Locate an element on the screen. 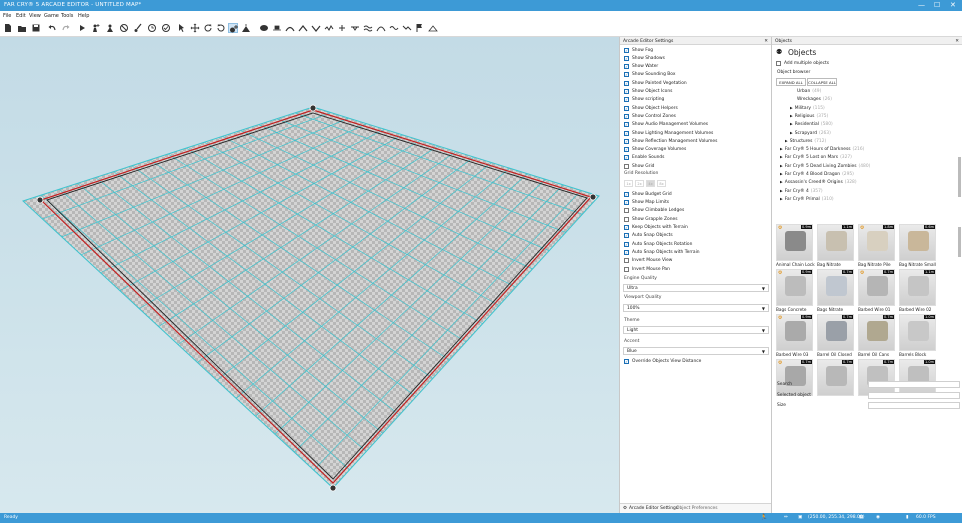  tab-arcade-editor-settings: Arcade Editor Settings is located at coordinates (653, 508).